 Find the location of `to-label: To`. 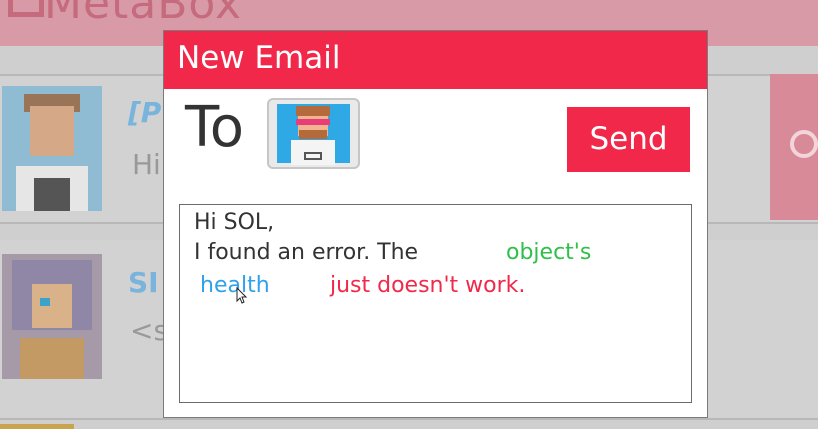

to-label: To is located at coordinates (214, 127).